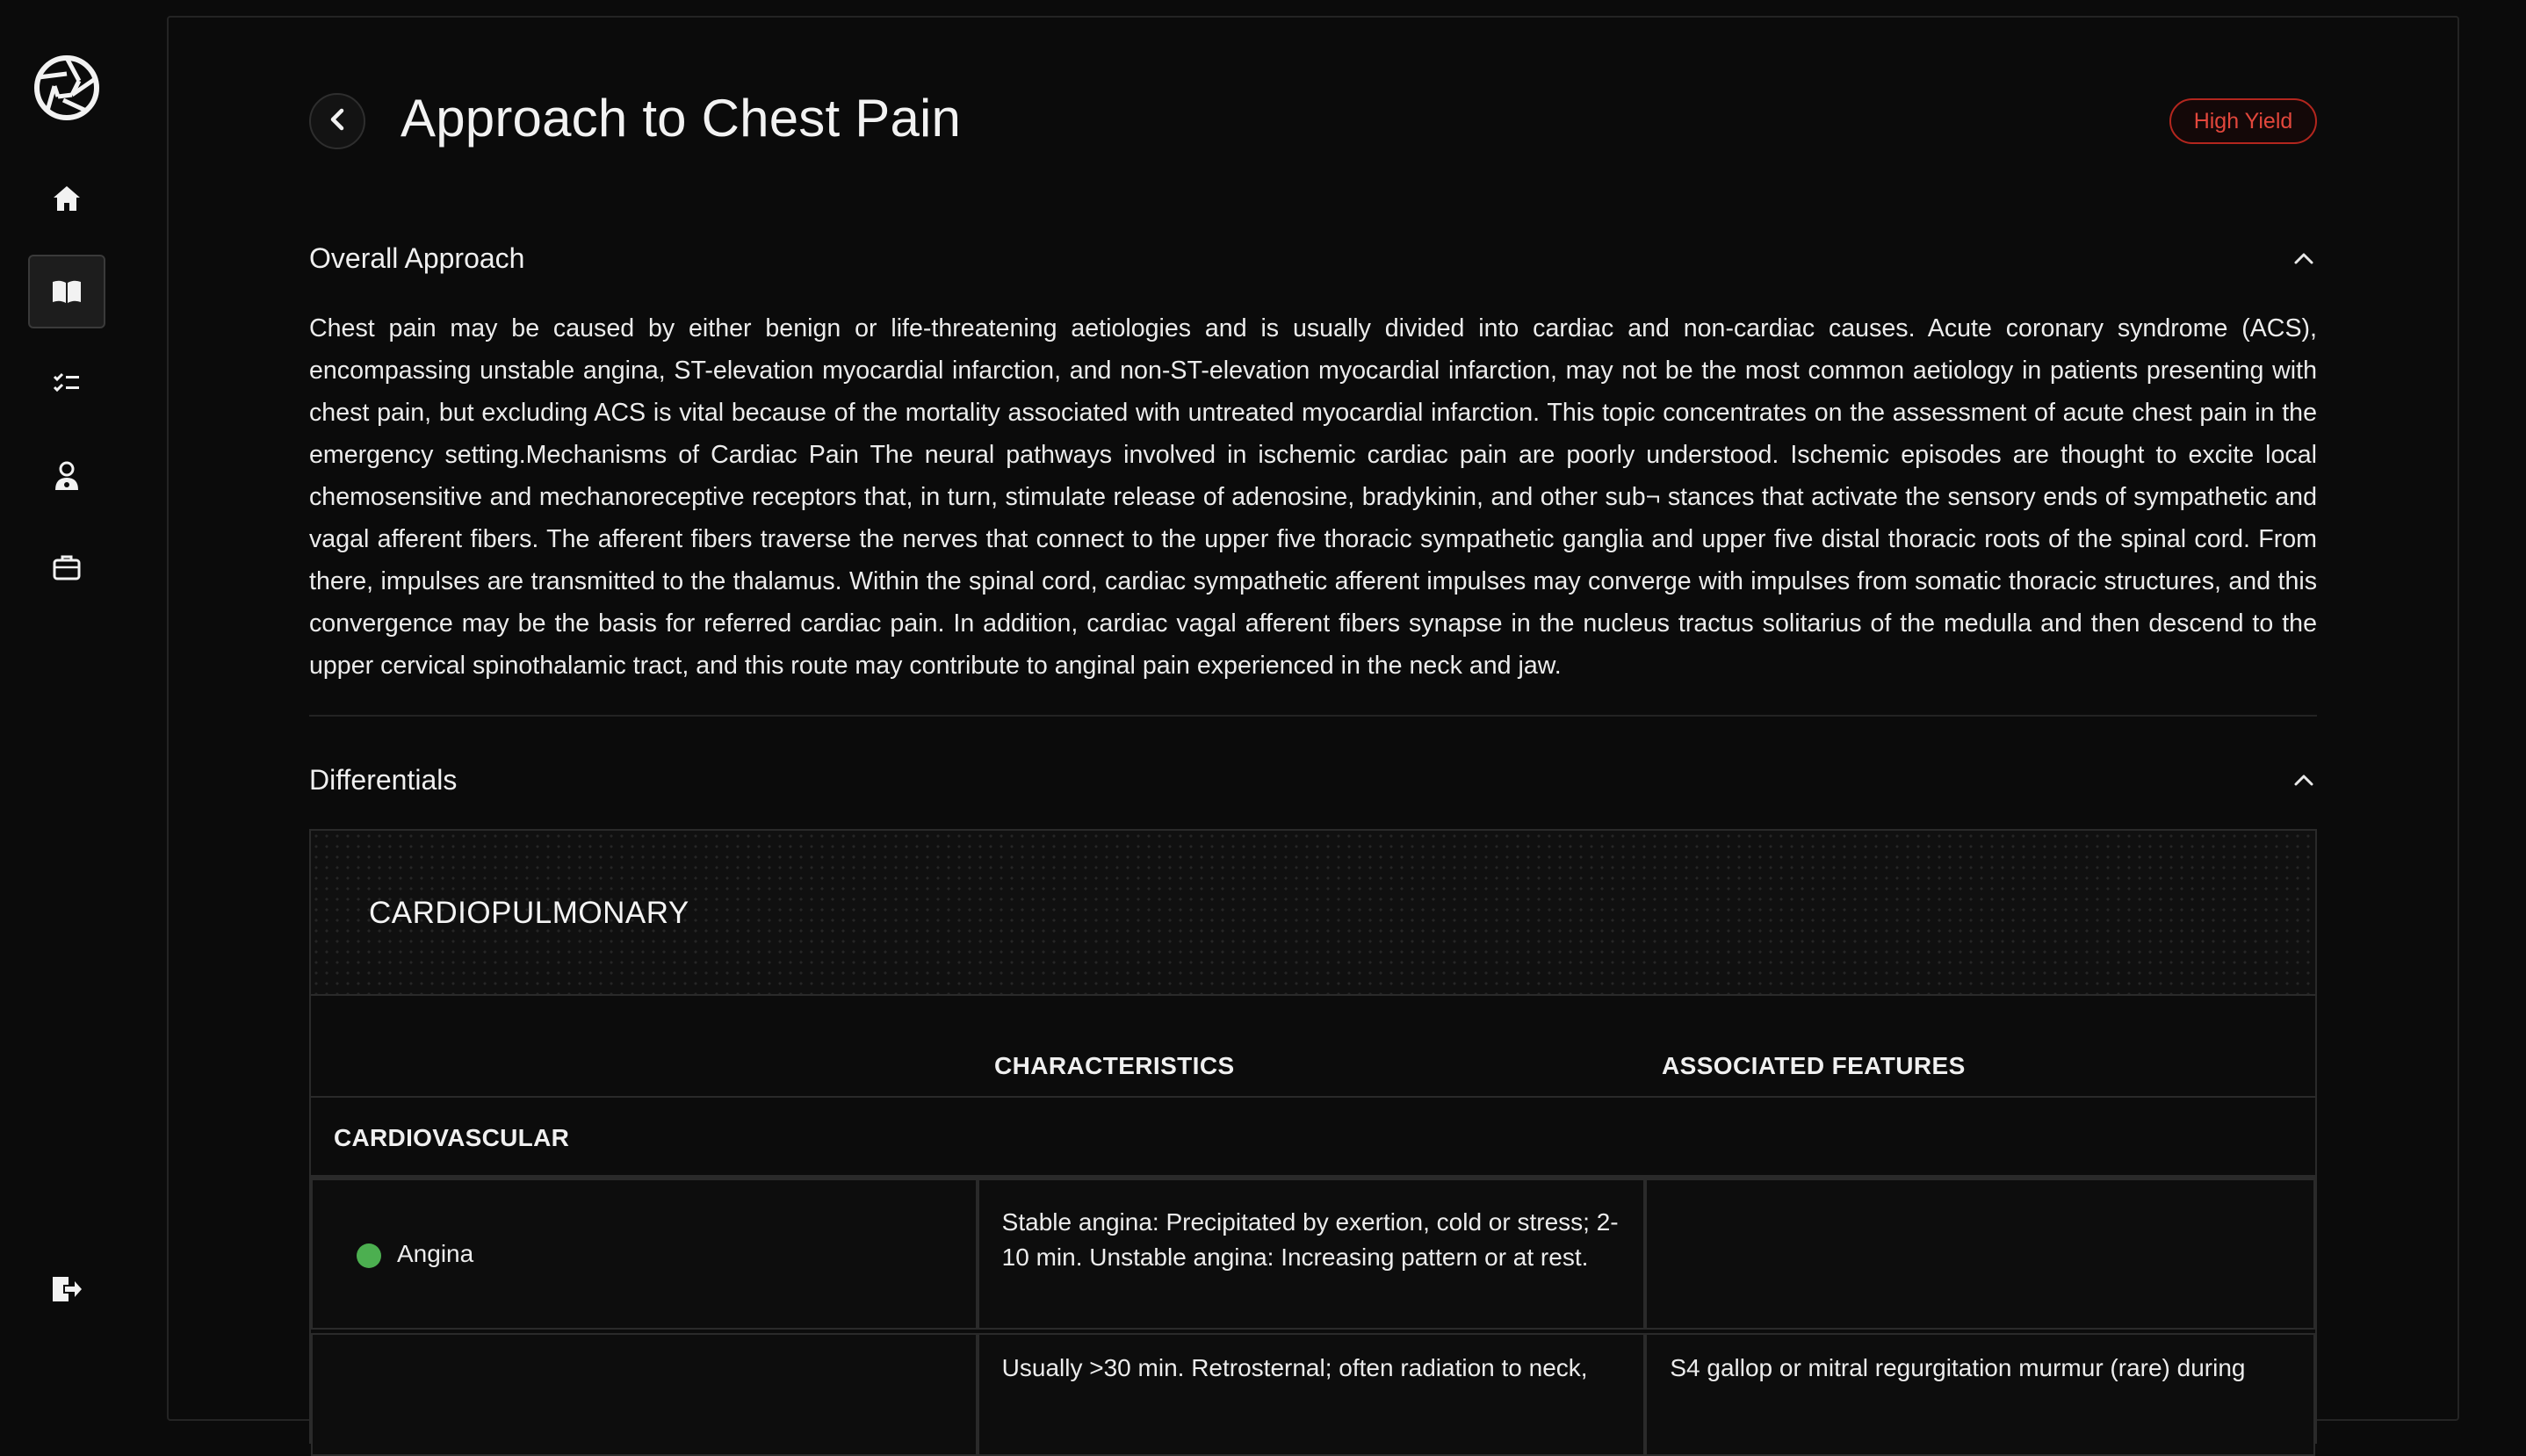 Image resolution: width=2526 pixels, height=1456 pixels. Describe the element at coordinates (369, 1255) in the screenshot. I see `status-dot-icon` at that location.